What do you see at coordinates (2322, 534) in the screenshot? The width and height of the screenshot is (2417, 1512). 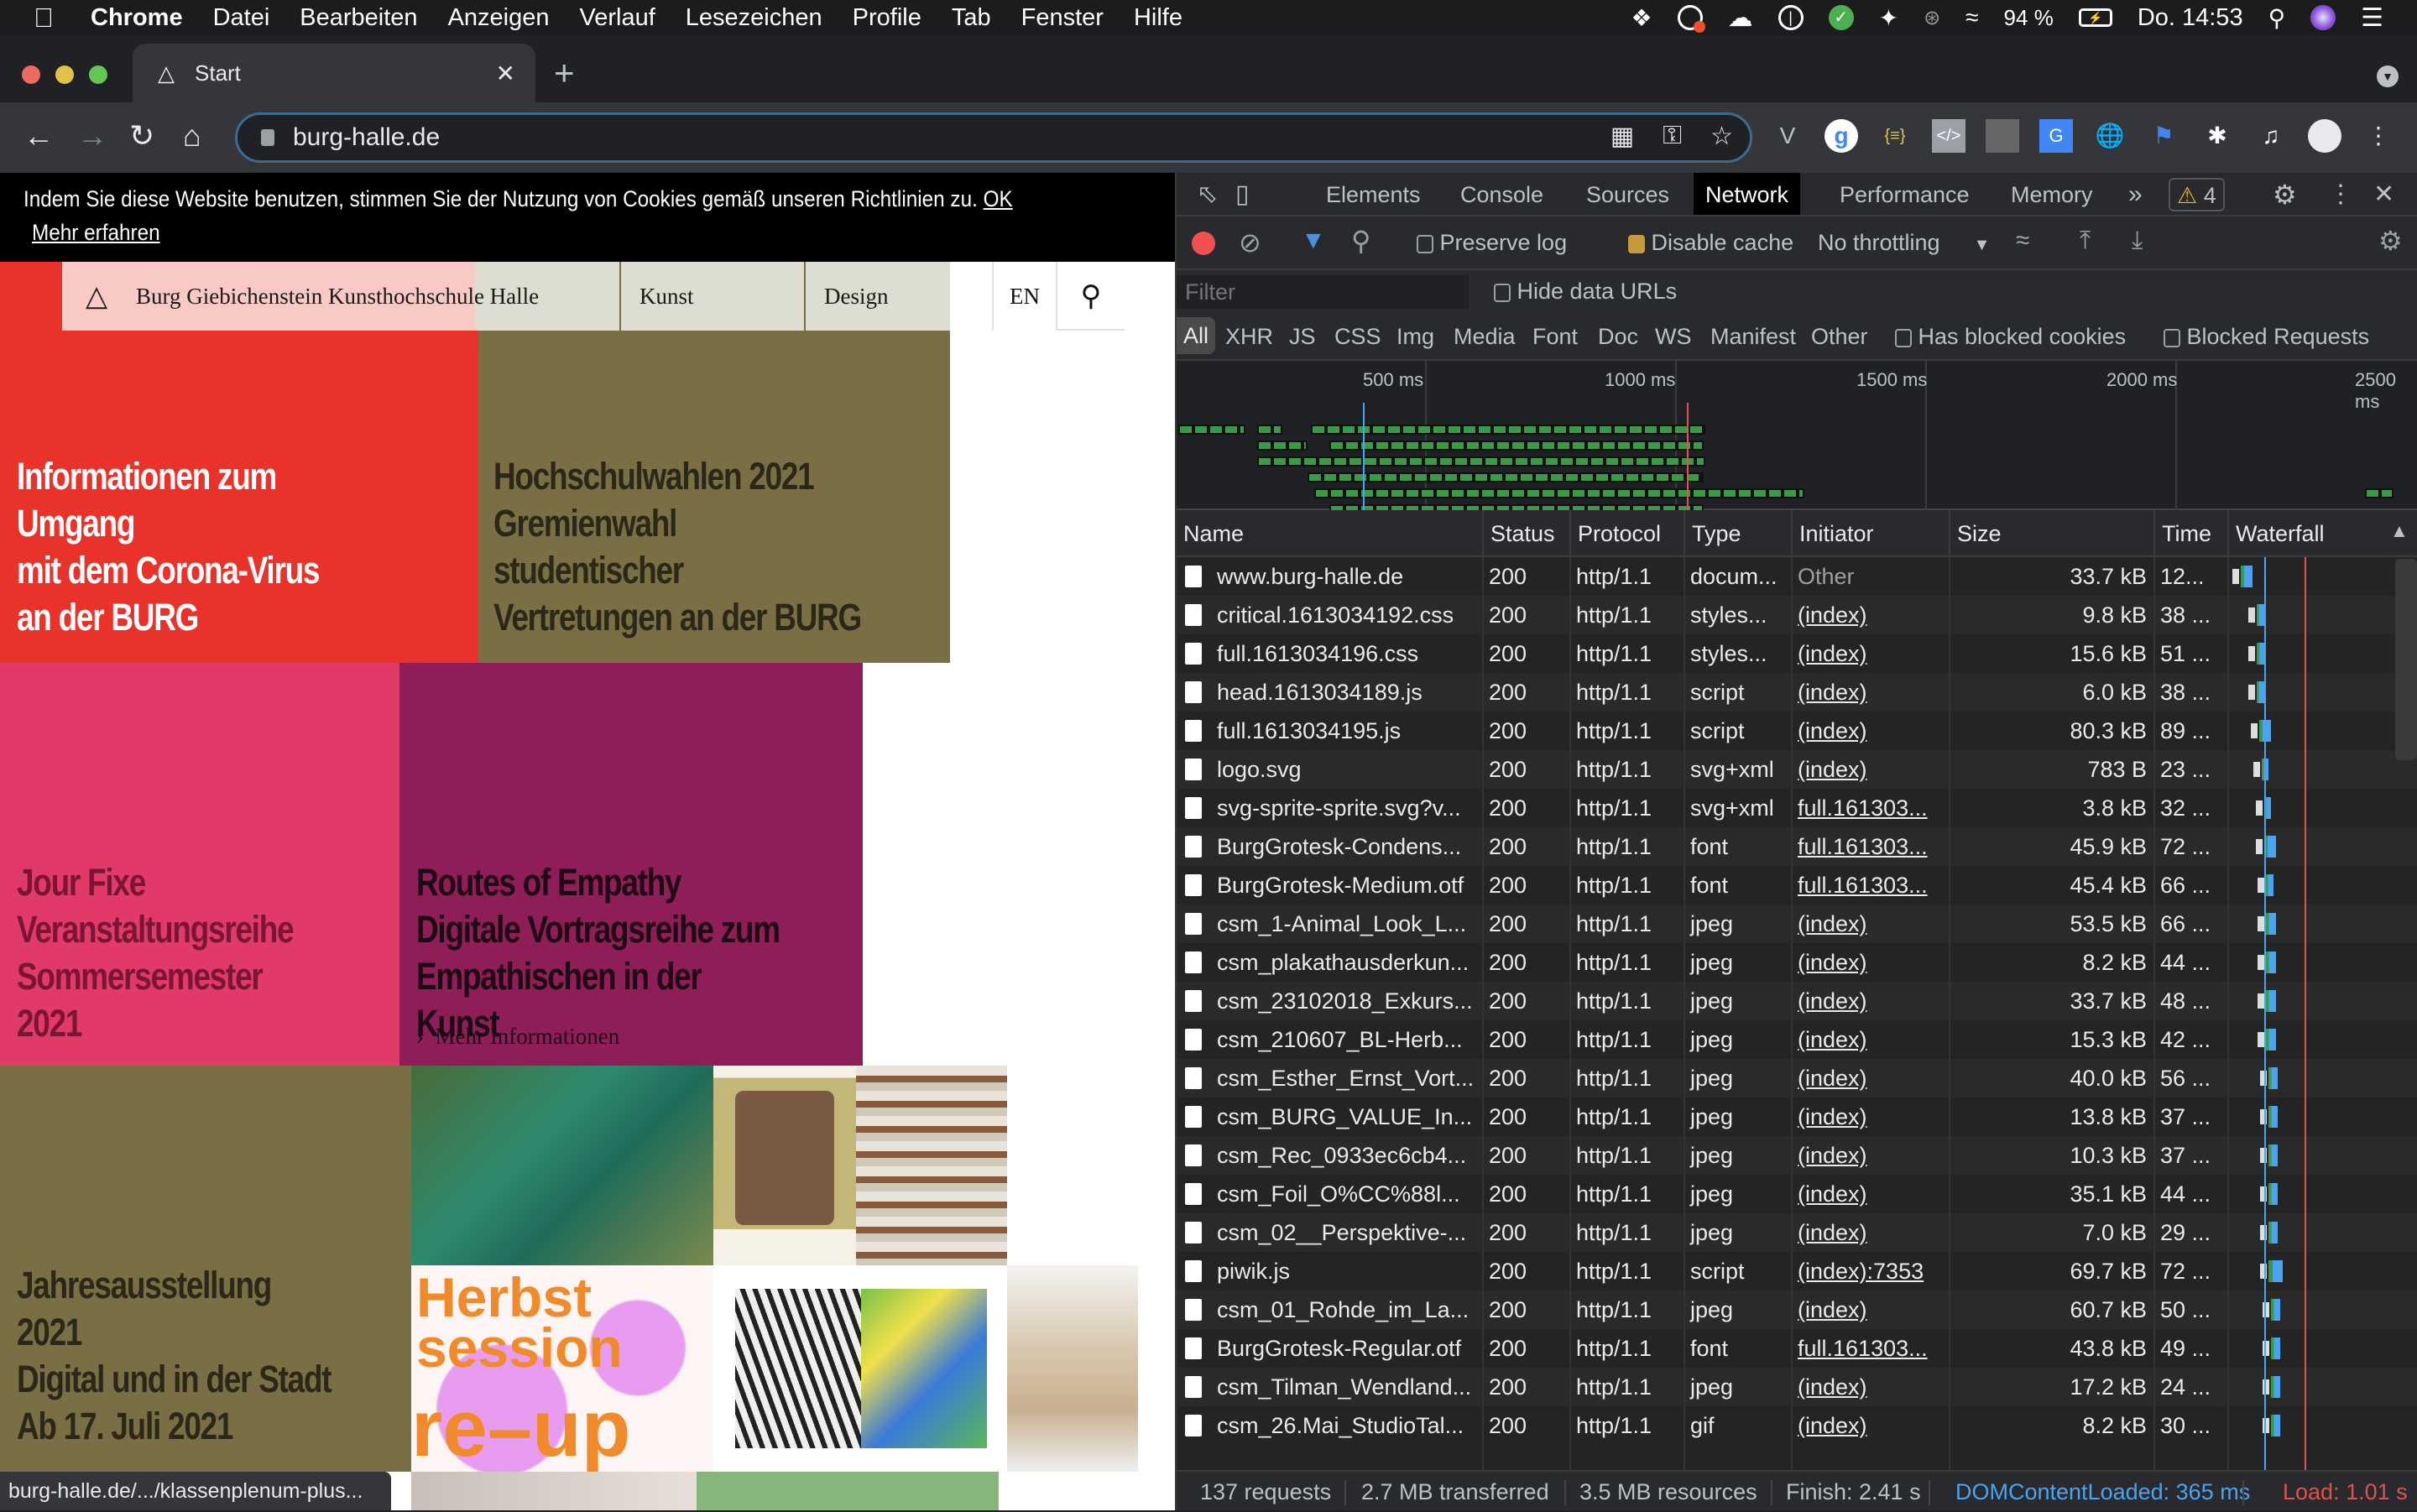 I see `column-waterfall: Waterfall` at bounding box center [2322, 534].